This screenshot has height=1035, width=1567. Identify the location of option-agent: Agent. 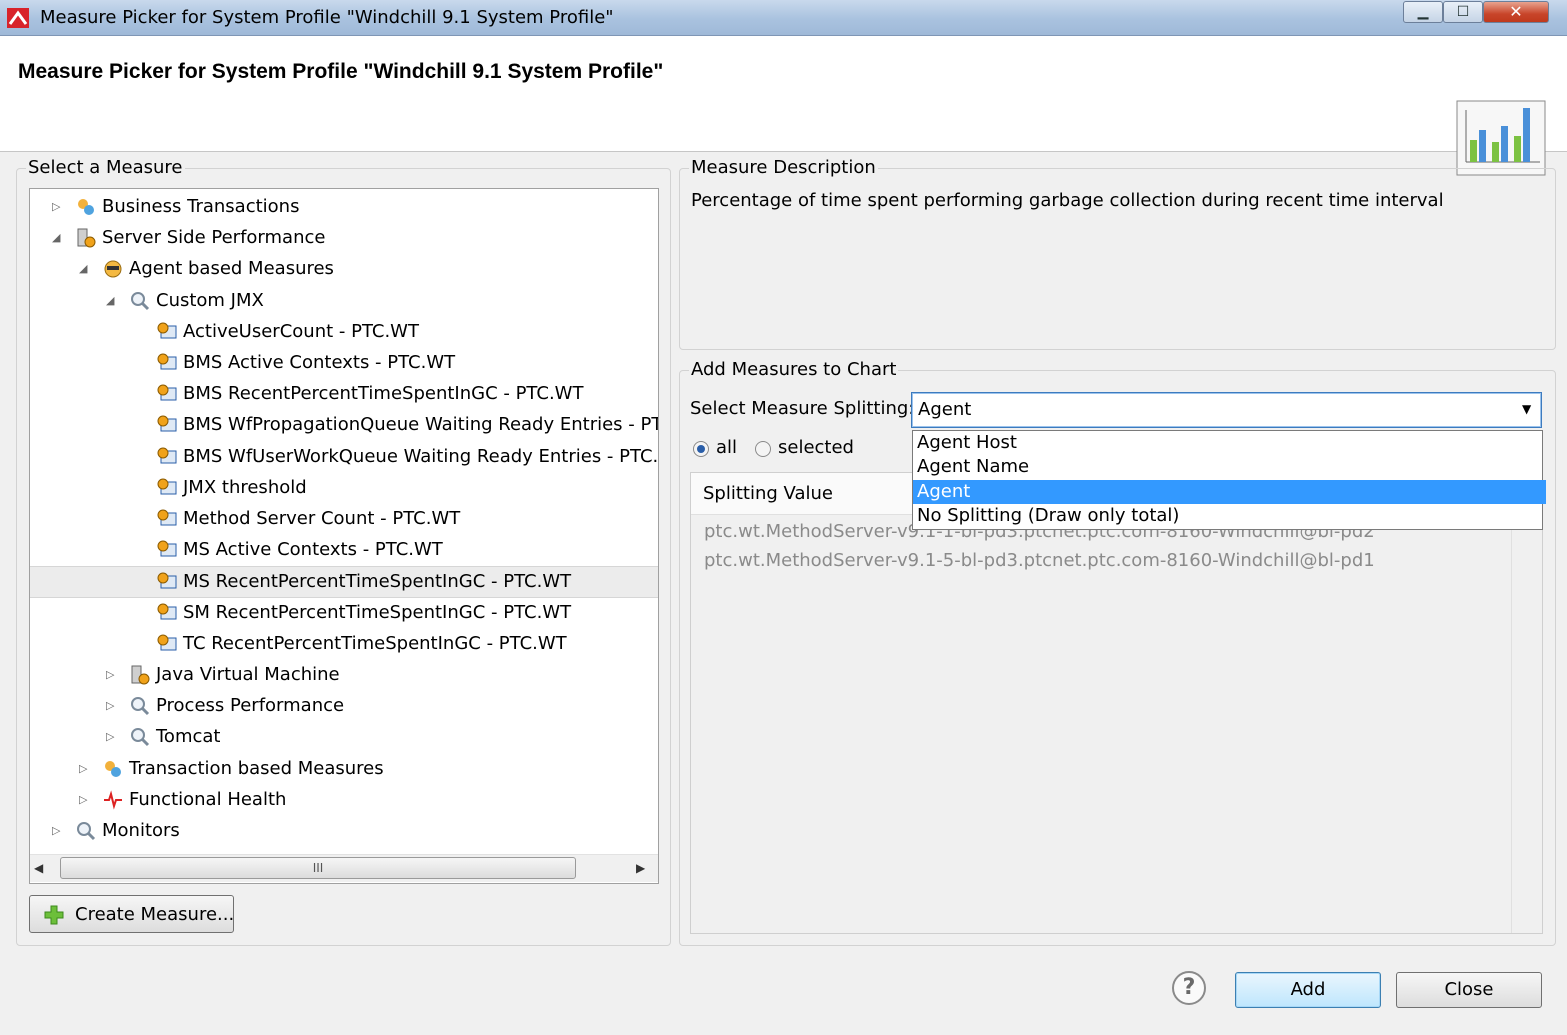
(1229, 492).